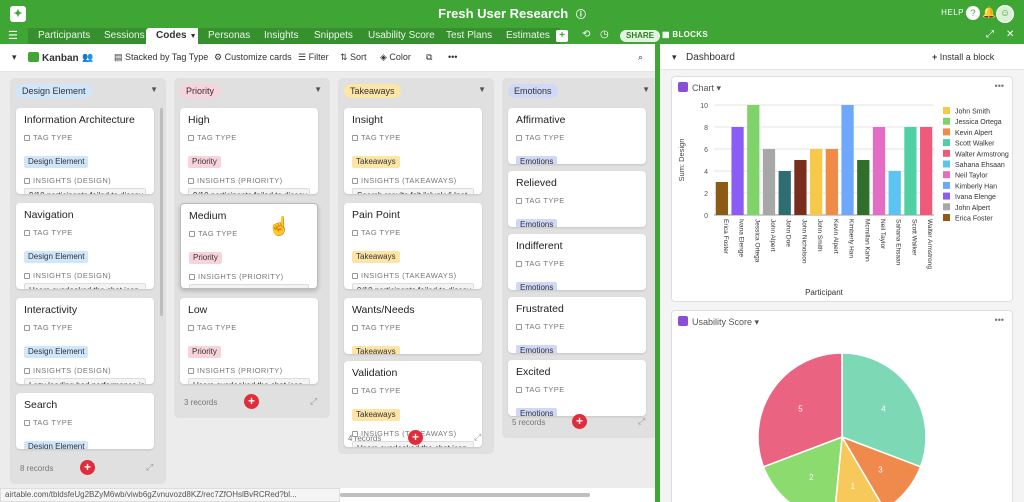 This screenshot has height=502, width=1024. I want to click on column-name-pill: Design Element, so click(54, 91).